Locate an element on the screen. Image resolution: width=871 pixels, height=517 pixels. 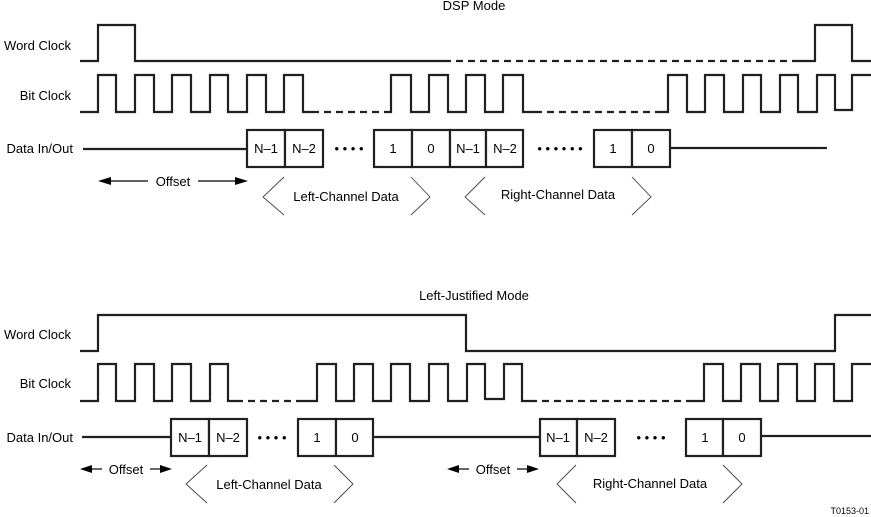
lj-offset-label-right: Offset is located at coordinates (493, 469).